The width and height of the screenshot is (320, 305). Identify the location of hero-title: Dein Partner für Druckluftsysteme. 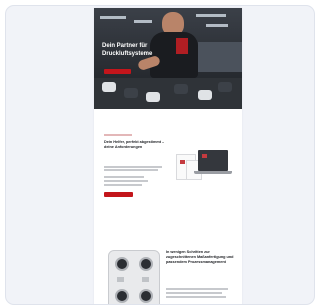
(127, 50).